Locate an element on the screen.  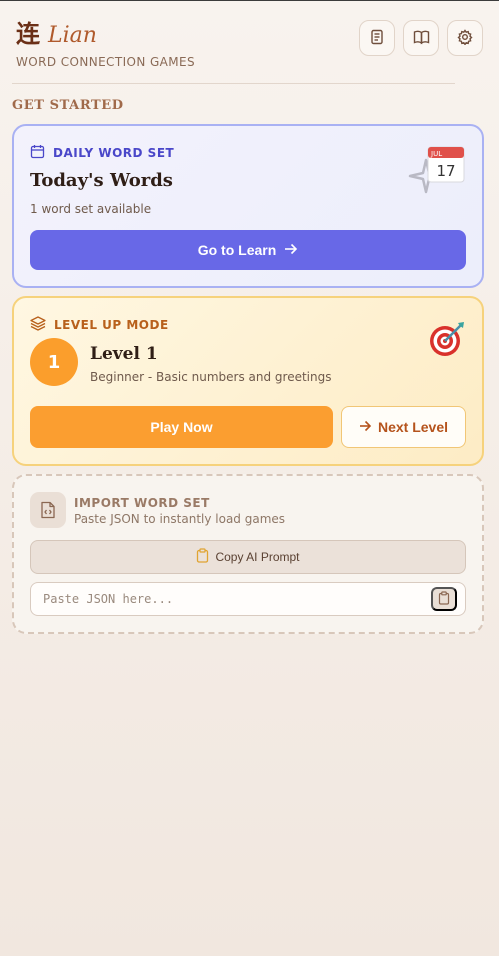
calendar-illustration-icon: JUL 17 is located at coordinates (437, 171).